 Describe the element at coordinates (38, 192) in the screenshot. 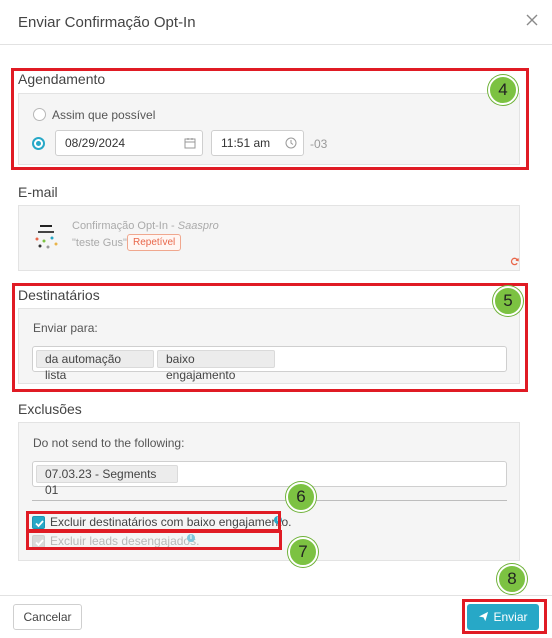

I see `email-section-label: E-mail` at that location.